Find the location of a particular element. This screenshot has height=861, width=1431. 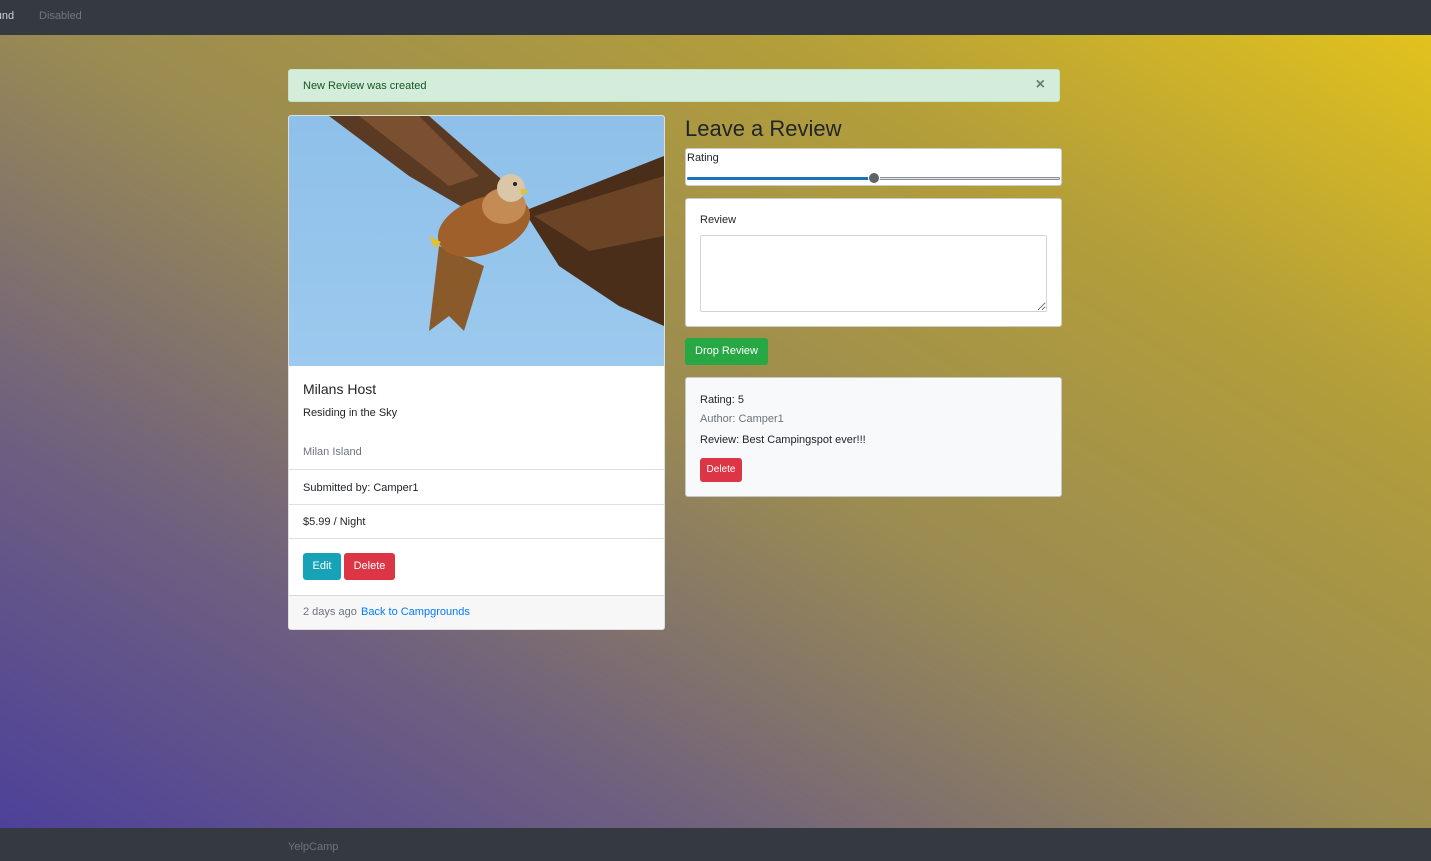

alert-message: New Review was created is located at coordinates (365, 86).